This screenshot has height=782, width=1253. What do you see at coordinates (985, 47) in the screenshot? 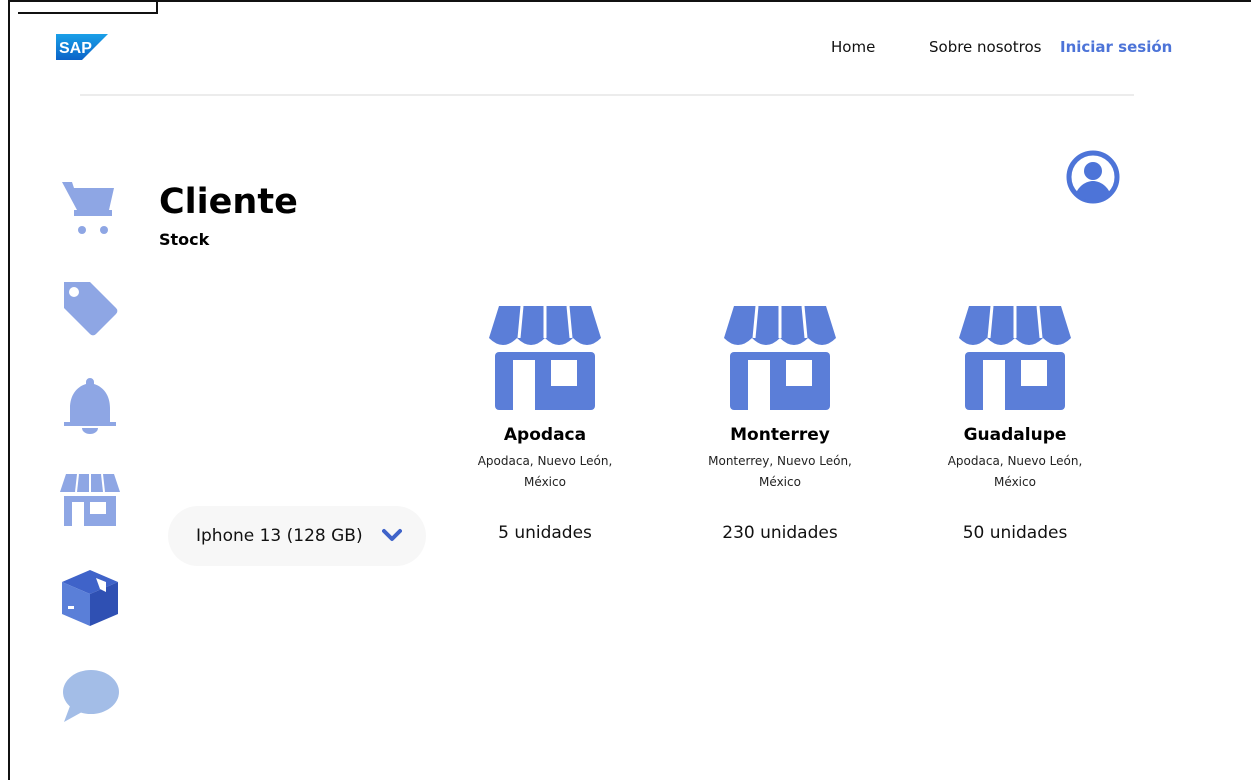
I see `nav-about: Sobre nosotros` at bounding box center [985, 47].